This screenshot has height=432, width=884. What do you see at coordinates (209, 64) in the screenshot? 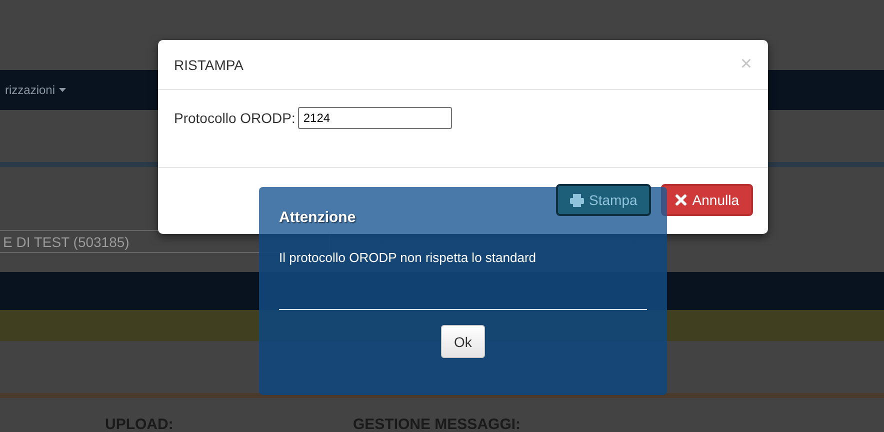
I see `dialog-title: RISTAMPA` at bounding box center [209, 64].